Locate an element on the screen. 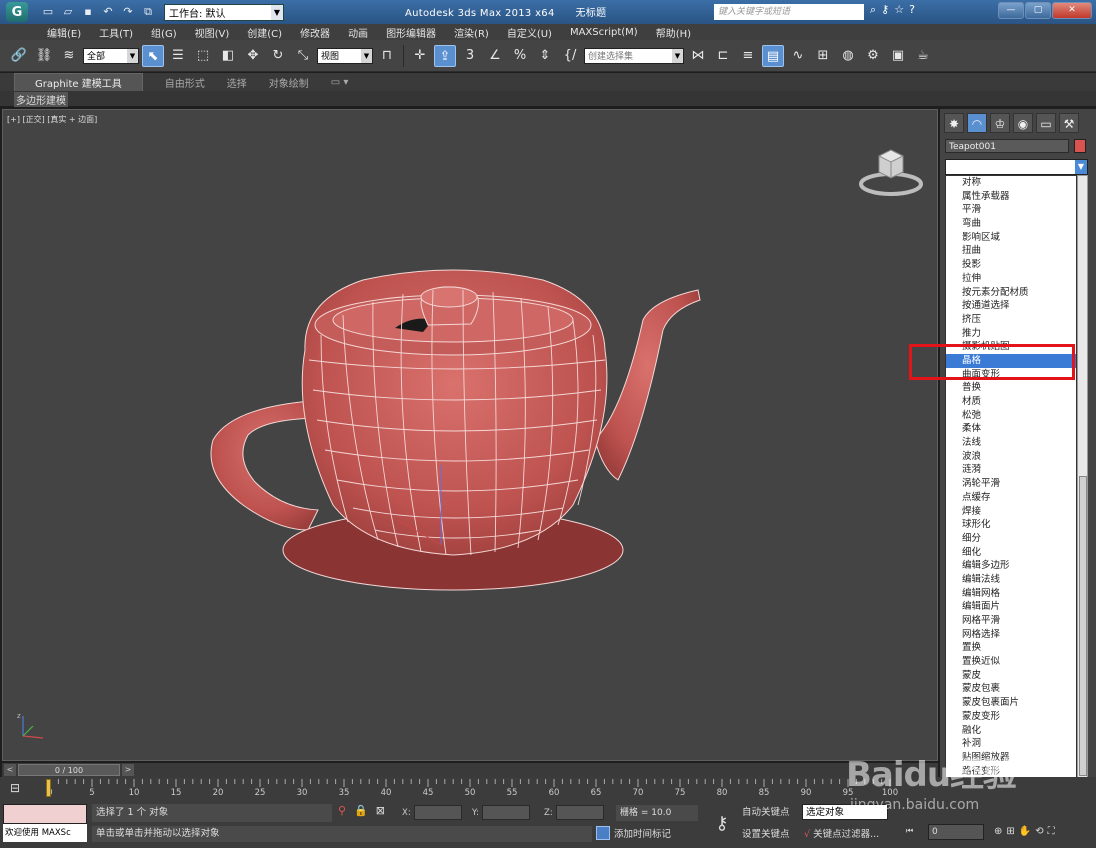 The image size is (1096, 848). menu-graph-editors: 图形编辑器 is located at coordinates (411, 32).